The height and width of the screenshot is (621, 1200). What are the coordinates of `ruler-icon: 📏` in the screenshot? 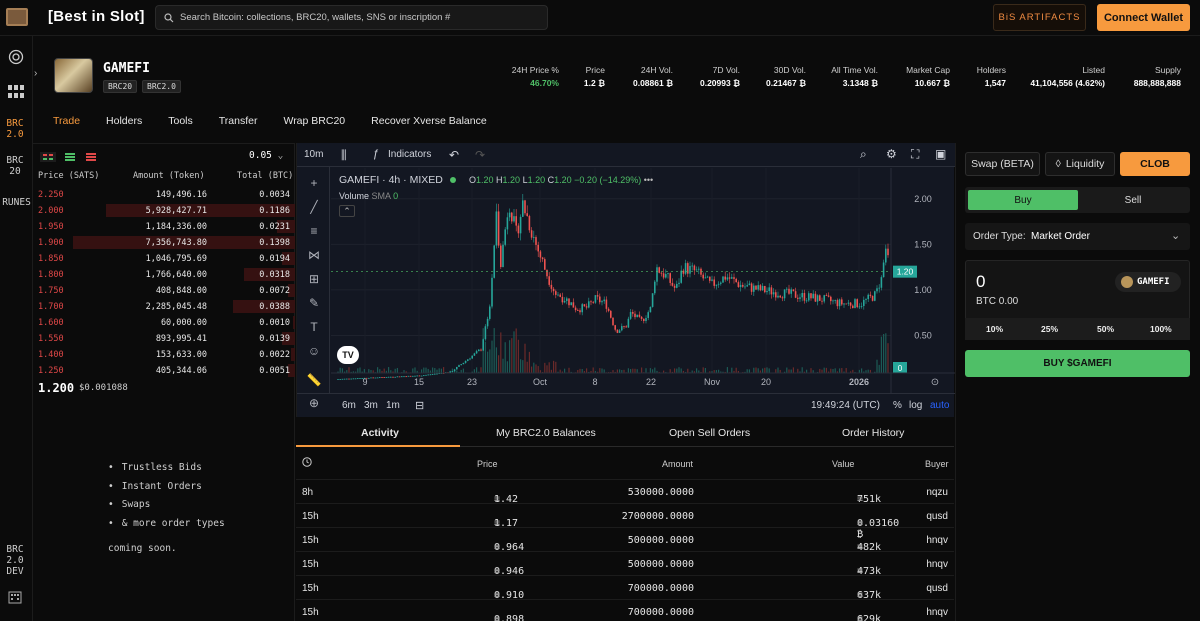 It's located at (314, 380).